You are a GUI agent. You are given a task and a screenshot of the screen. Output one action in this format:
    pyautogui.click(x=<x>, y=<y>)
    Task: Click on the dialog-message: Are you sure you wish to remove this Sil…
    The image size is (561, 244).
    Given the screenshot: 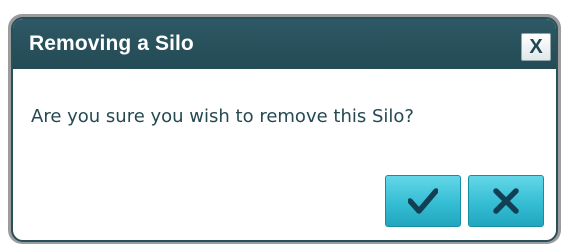 What is the action you would take?
    pyautogui.click(x=222, y=116)
    